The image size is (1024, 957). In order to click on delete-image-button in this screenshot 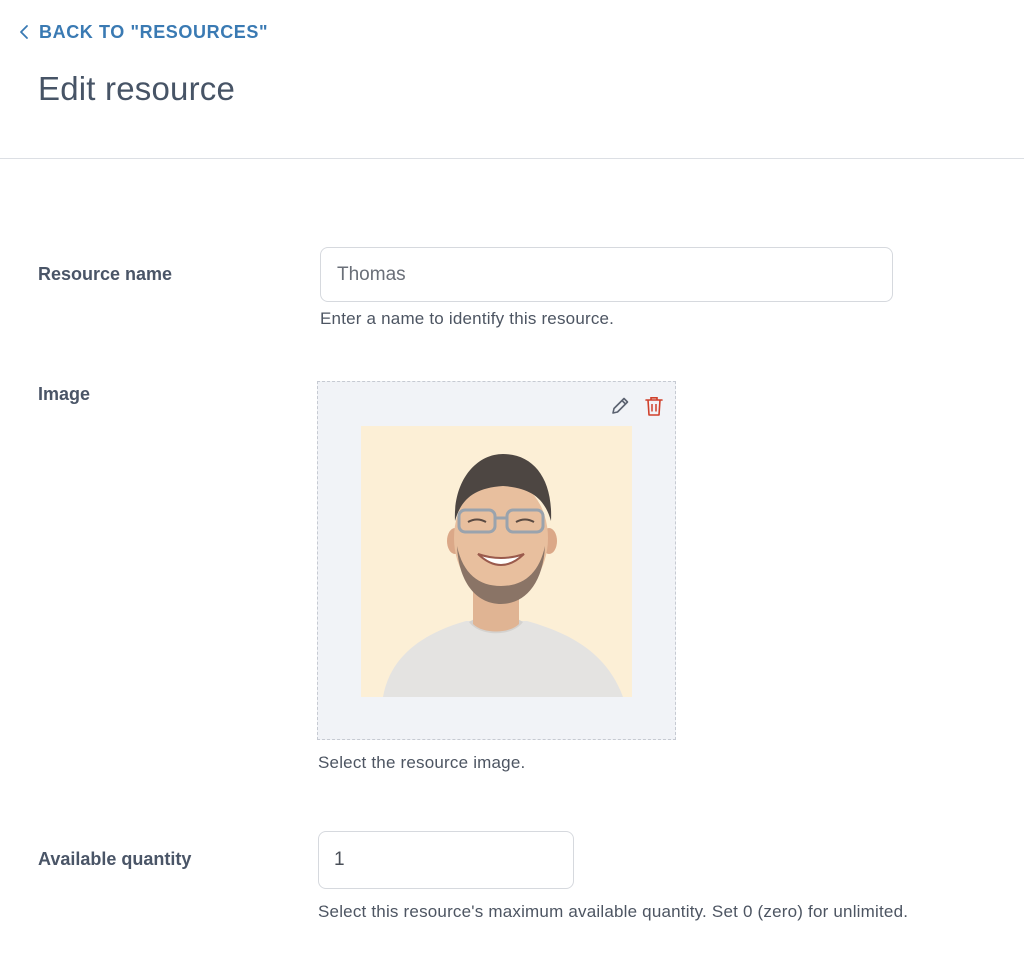, I will do `click(654, 406)`.